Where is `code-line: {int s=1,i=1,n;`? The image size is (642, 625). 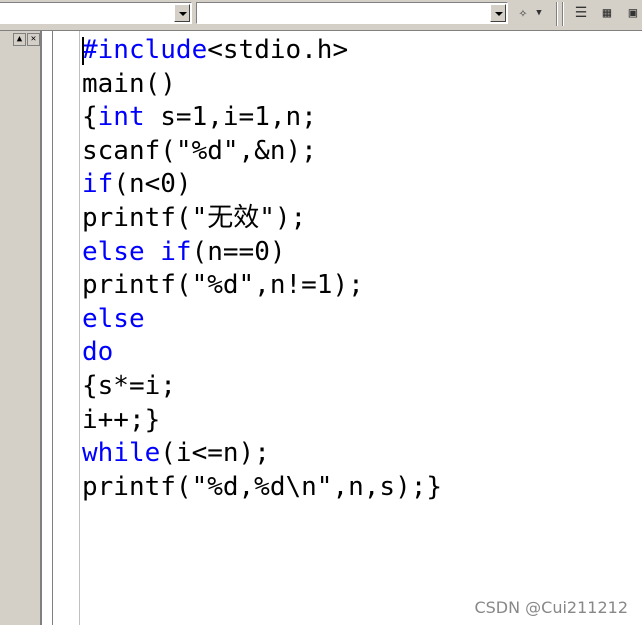
code-line: {int s=1,i=1,n; is located at coordinates (199, 117).